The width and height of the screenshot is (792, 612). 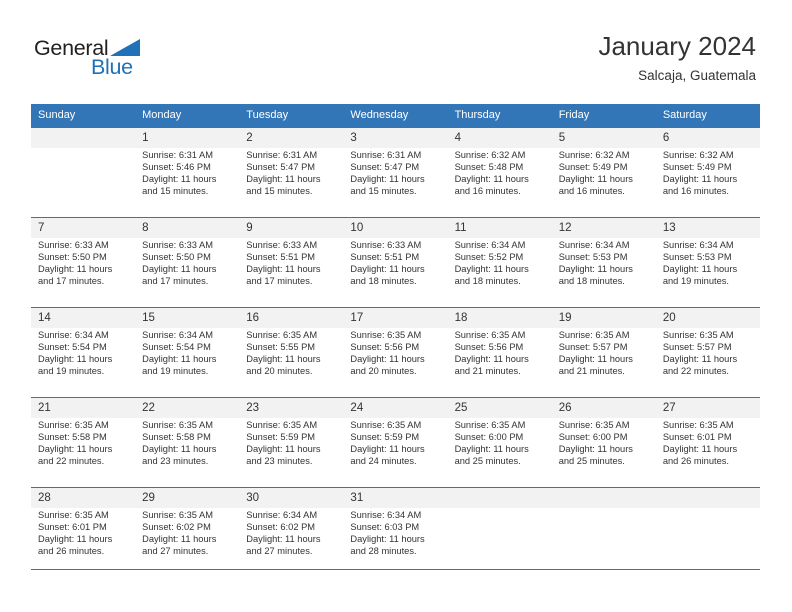 What do you see at coordinates (279, 370) in the screenshot?
I see `daylight-text-line2: and 20 minutes.` at bounding box center [279, 370].